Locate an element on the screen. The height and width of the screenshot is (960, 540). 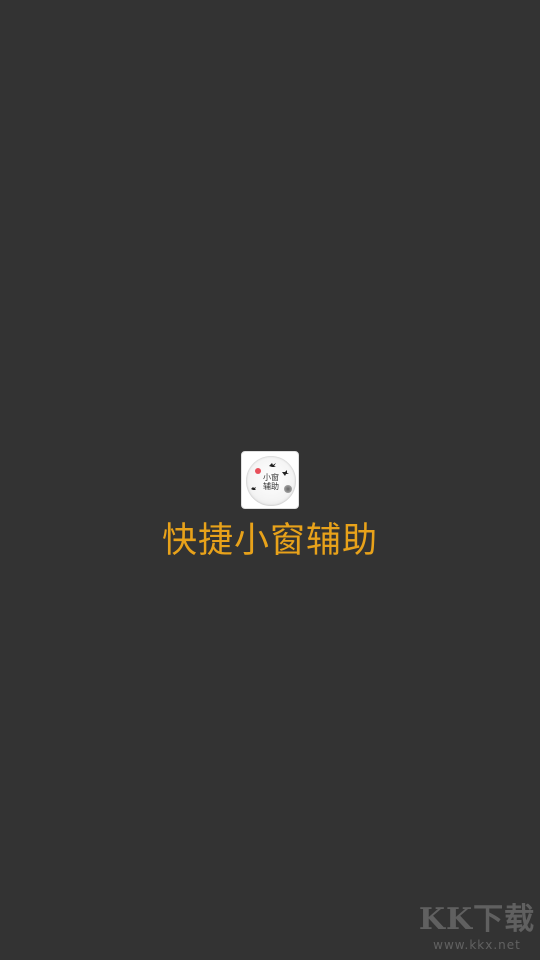
watermark: KK下载 www.kkx.net is located at coordinates (477, 930).